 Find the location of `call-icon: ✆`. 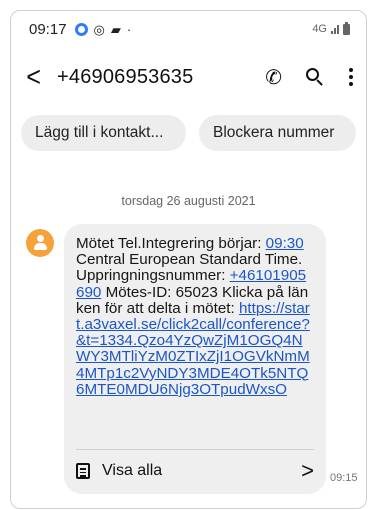

call-icon: ✆ is located at coordinates (273, 77).